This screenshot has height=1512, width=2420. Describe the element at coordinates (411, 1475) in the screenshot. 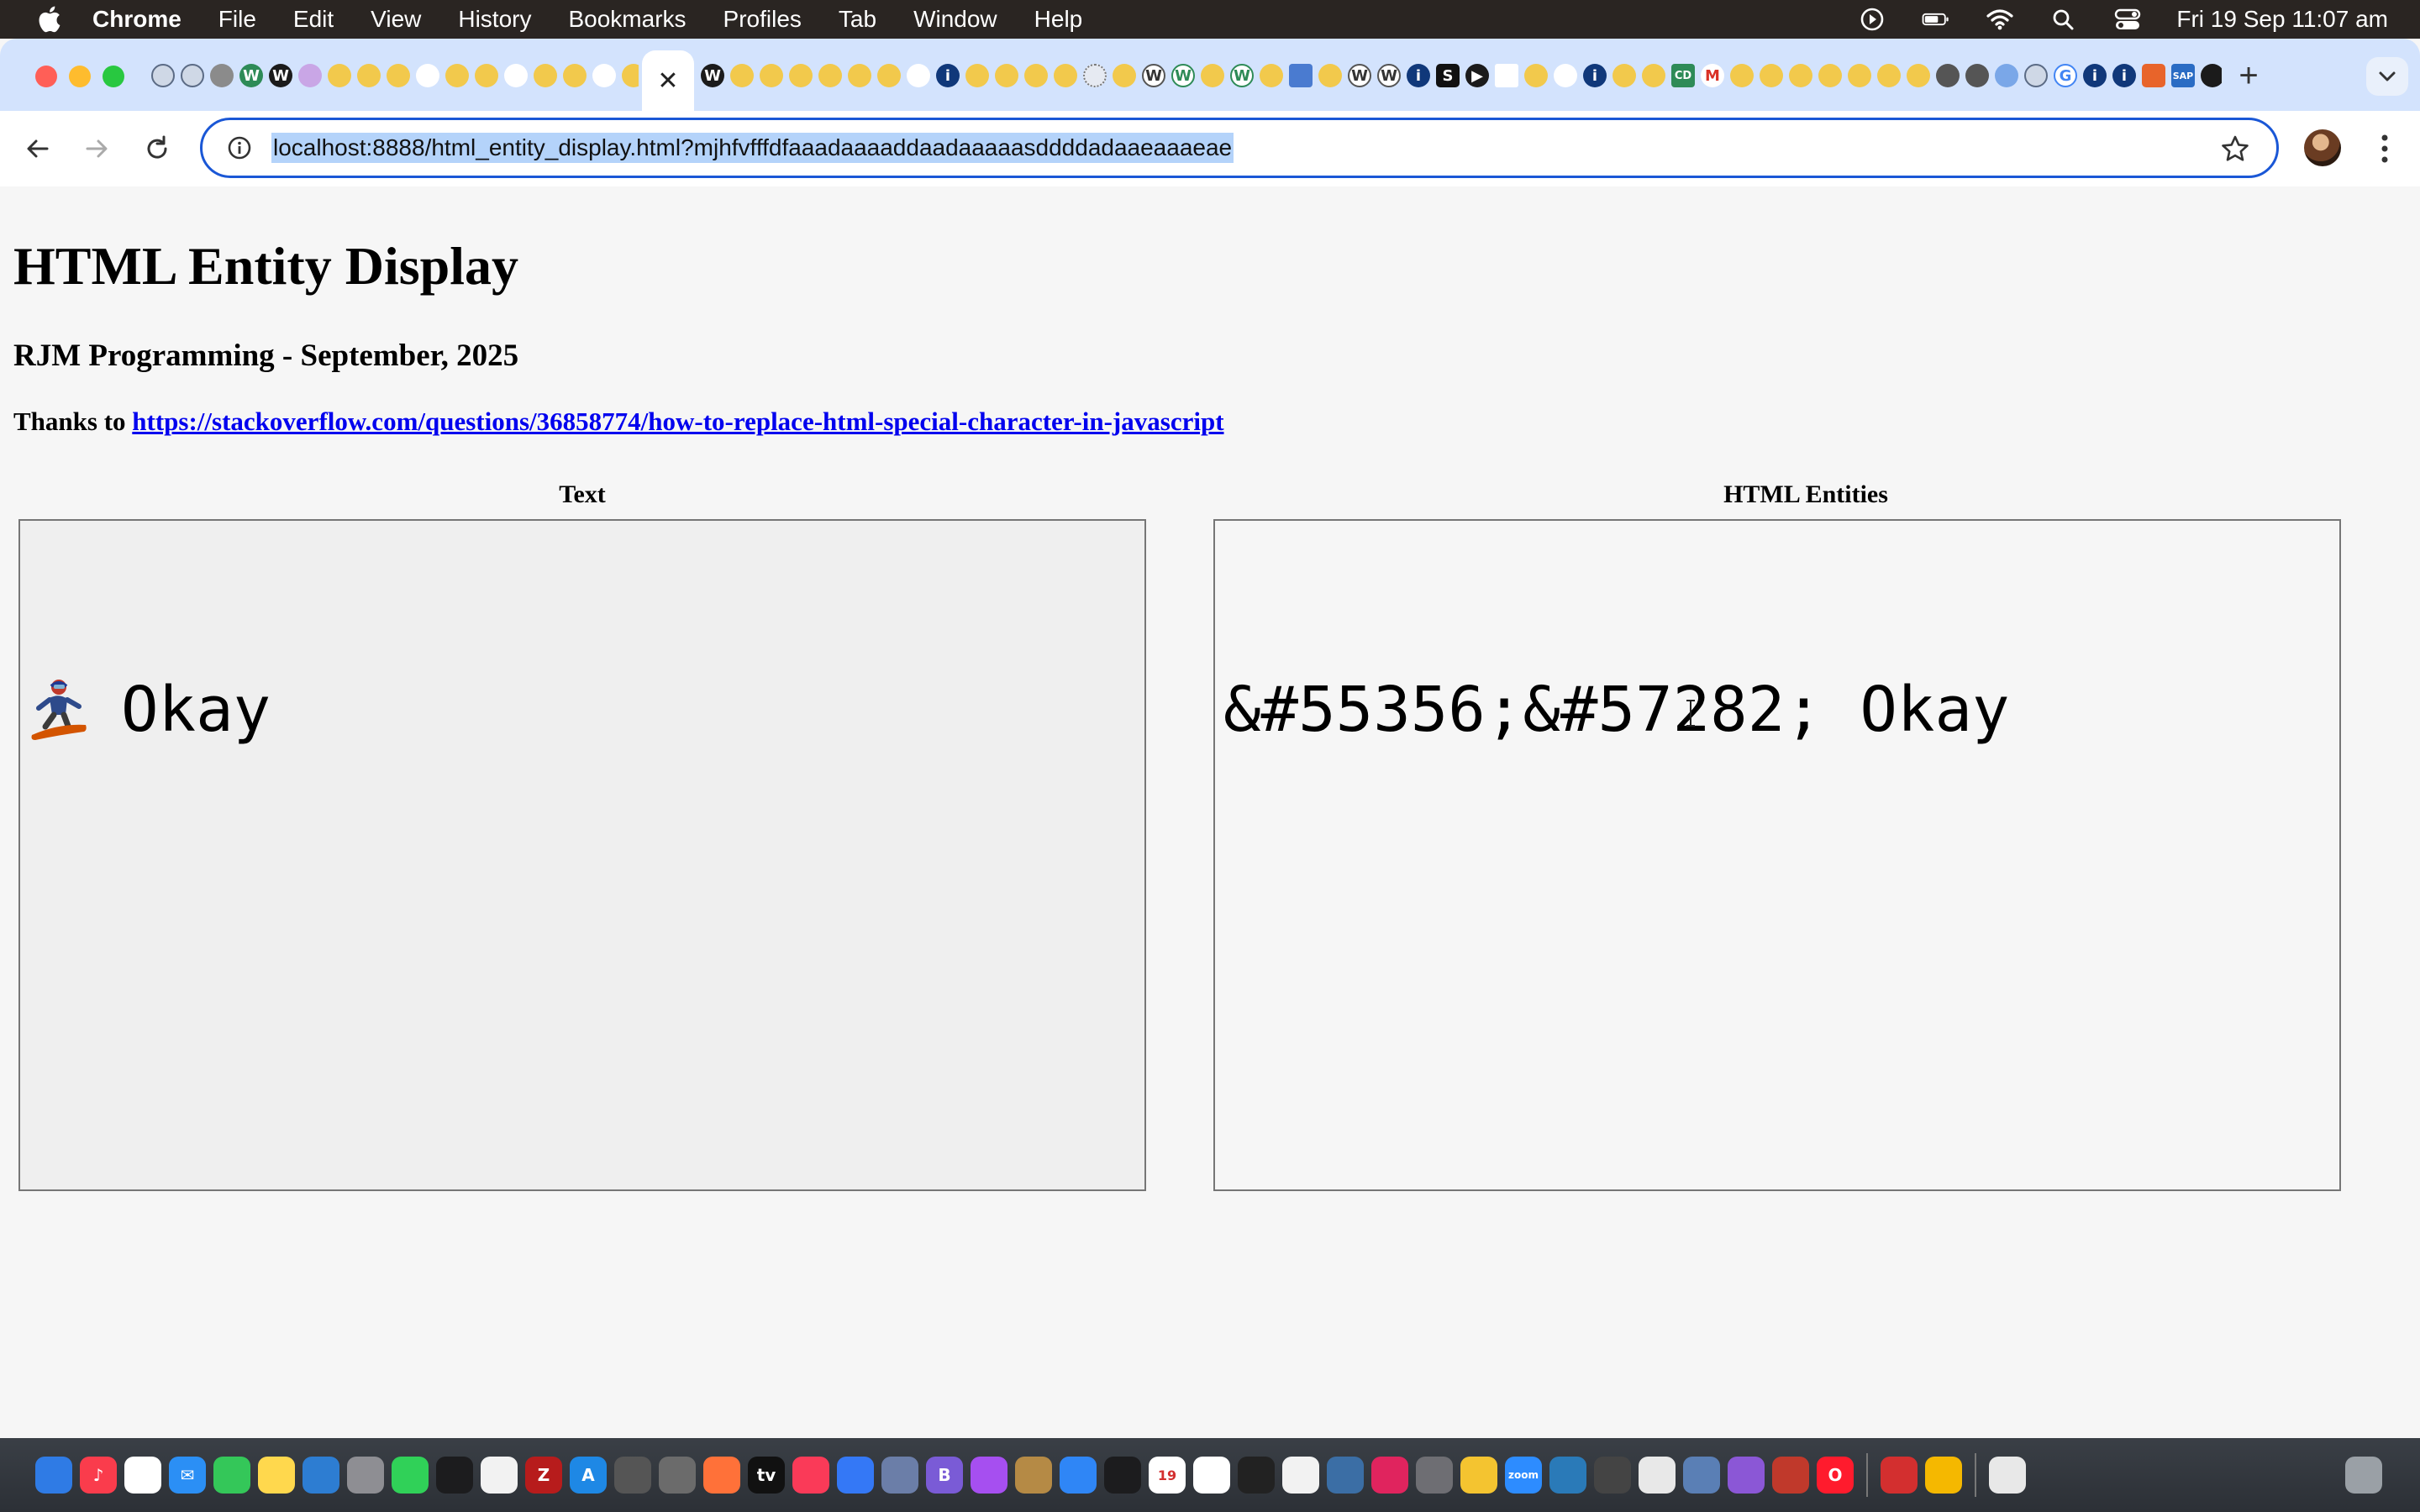

I see `facetime-icon` at that location.